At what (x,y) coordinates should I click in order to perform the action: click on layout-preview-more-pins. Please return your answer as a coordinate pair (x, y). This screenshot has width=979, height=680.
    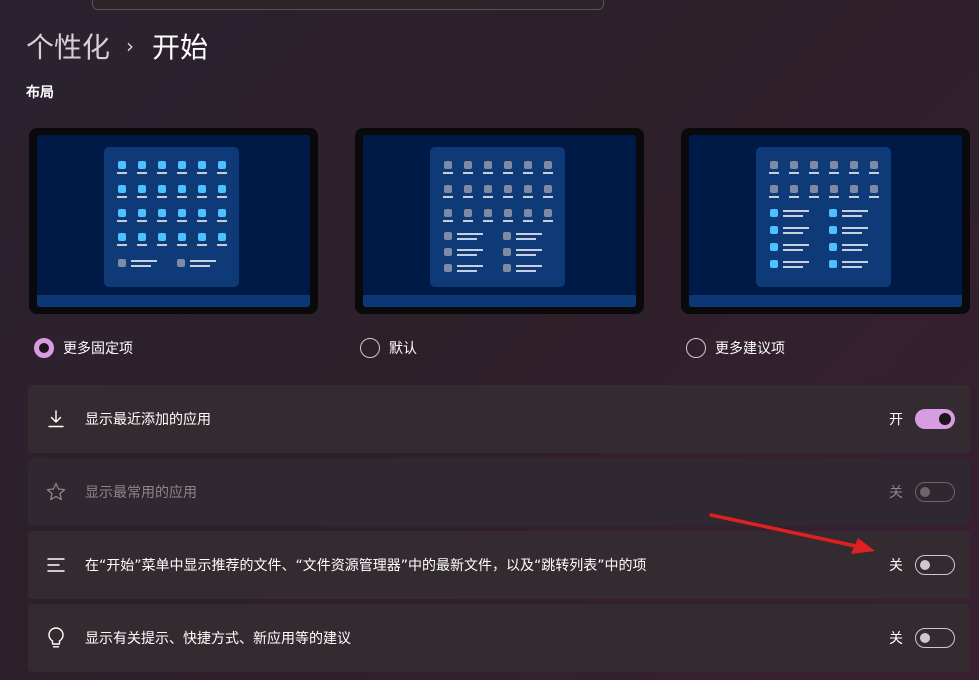
    Looking at the image, I should click on (173, 221).